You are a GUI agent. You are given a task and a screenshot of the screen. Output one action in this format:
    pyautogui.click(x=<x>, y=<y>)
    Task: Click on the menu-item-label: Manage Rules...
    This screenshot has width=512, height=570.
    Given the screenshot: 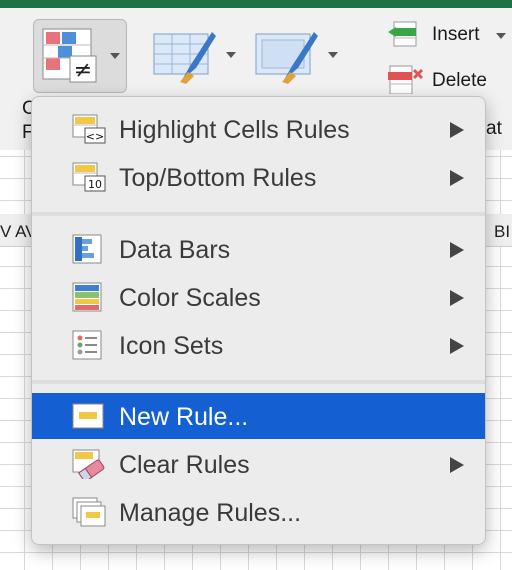 What is the action you would take?
    pyautogui.click(x=210, y=513)
    